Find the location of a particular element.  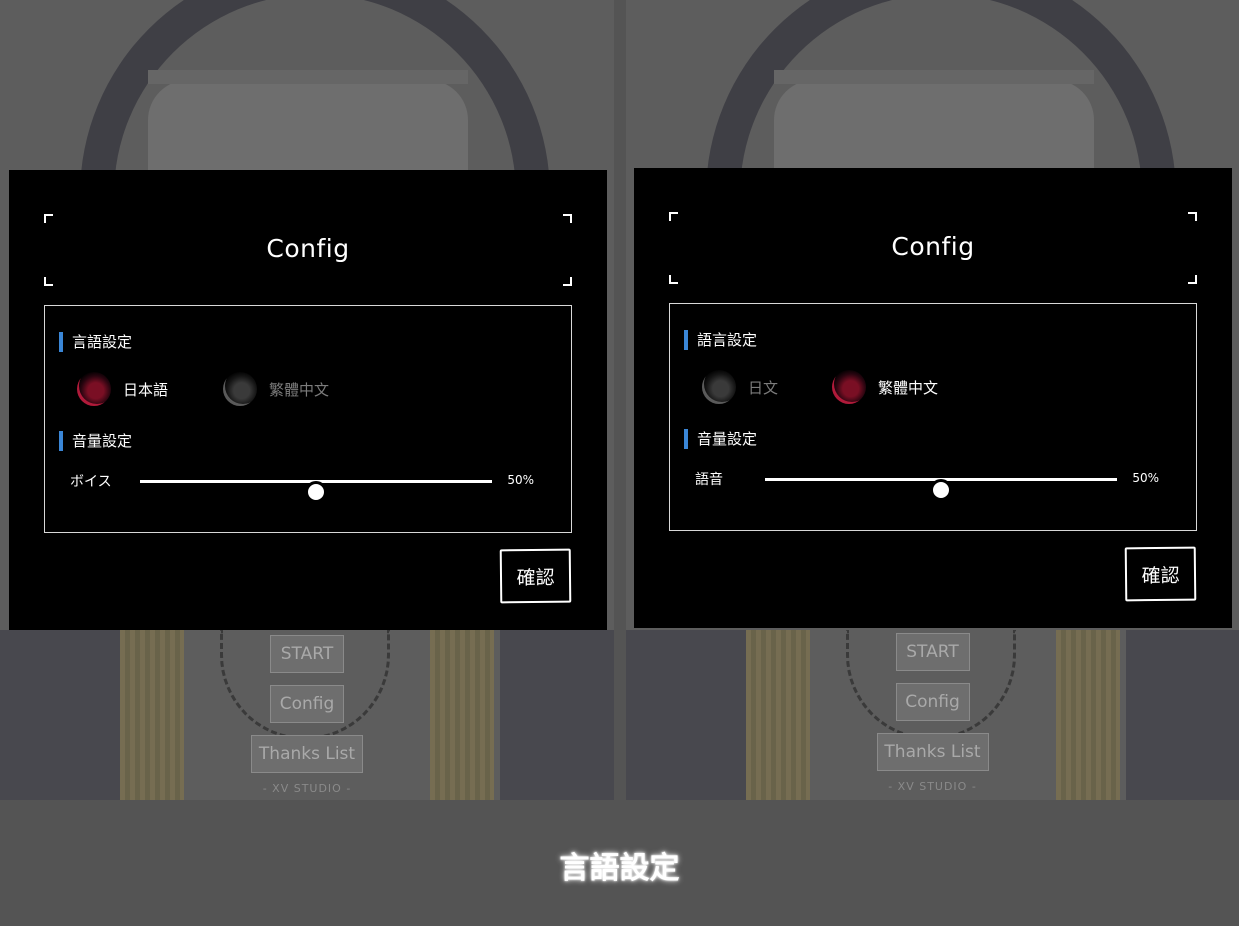

settings-box: 語言設定 日文 繁體中文 音量設定 語音 50% is located at coordinates (933, 417).